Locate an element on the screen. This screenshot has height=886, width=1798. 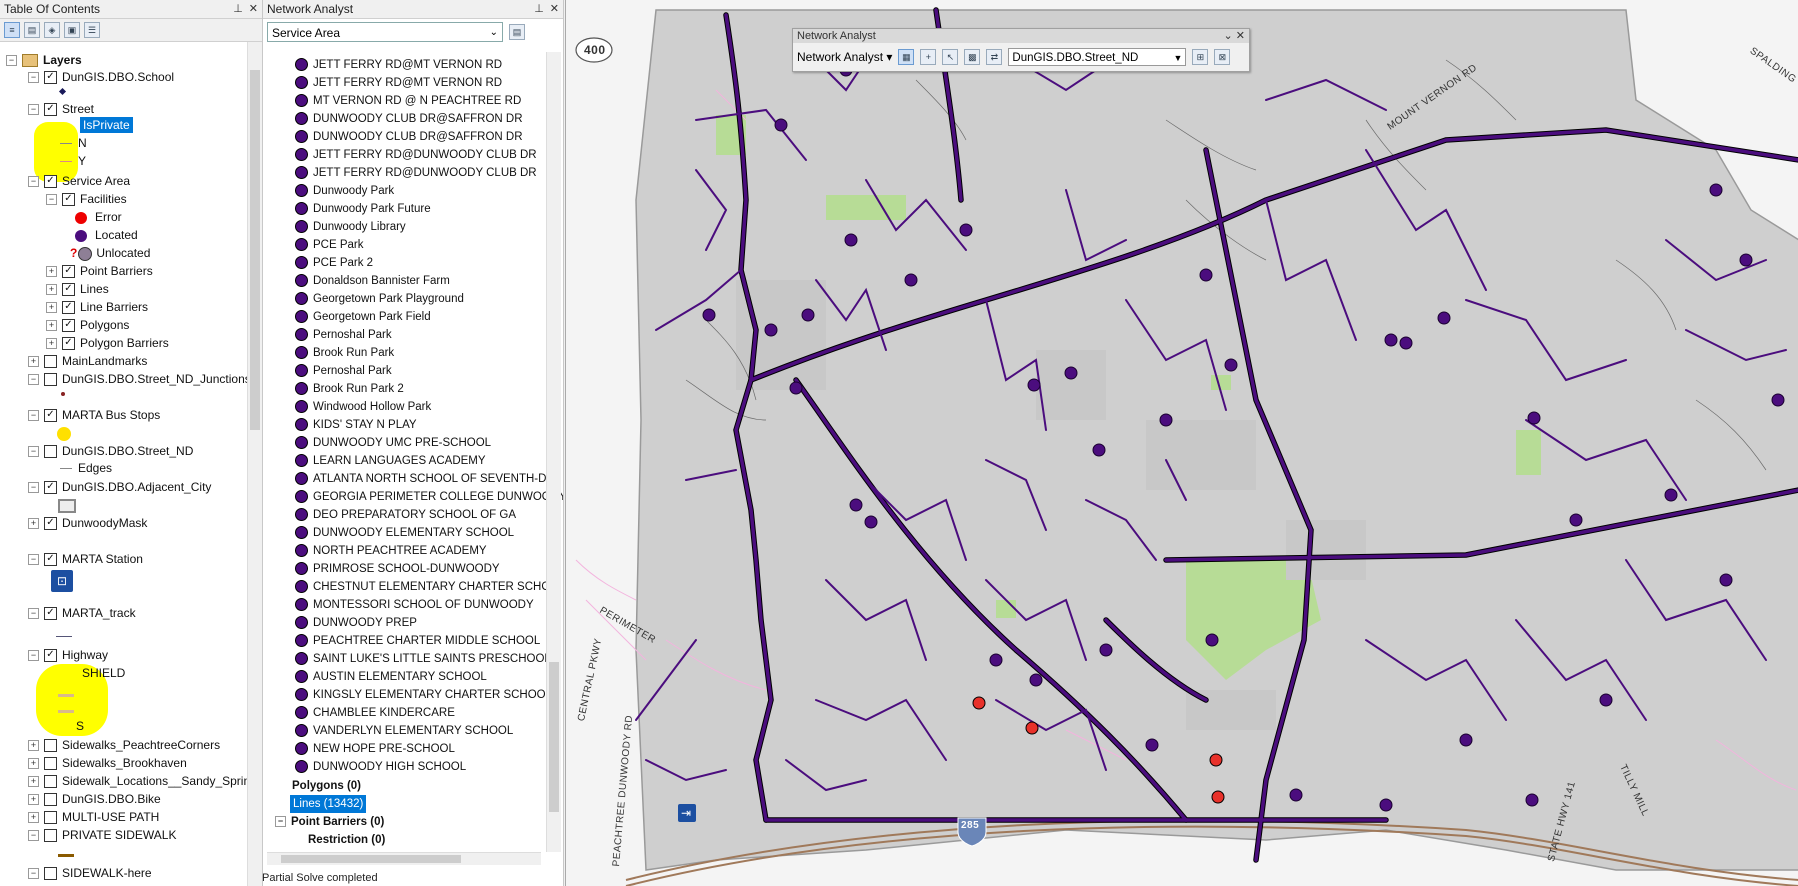
list-item: LEARN LANGUAGES ACADEMY is located at coordinates (390, 461).